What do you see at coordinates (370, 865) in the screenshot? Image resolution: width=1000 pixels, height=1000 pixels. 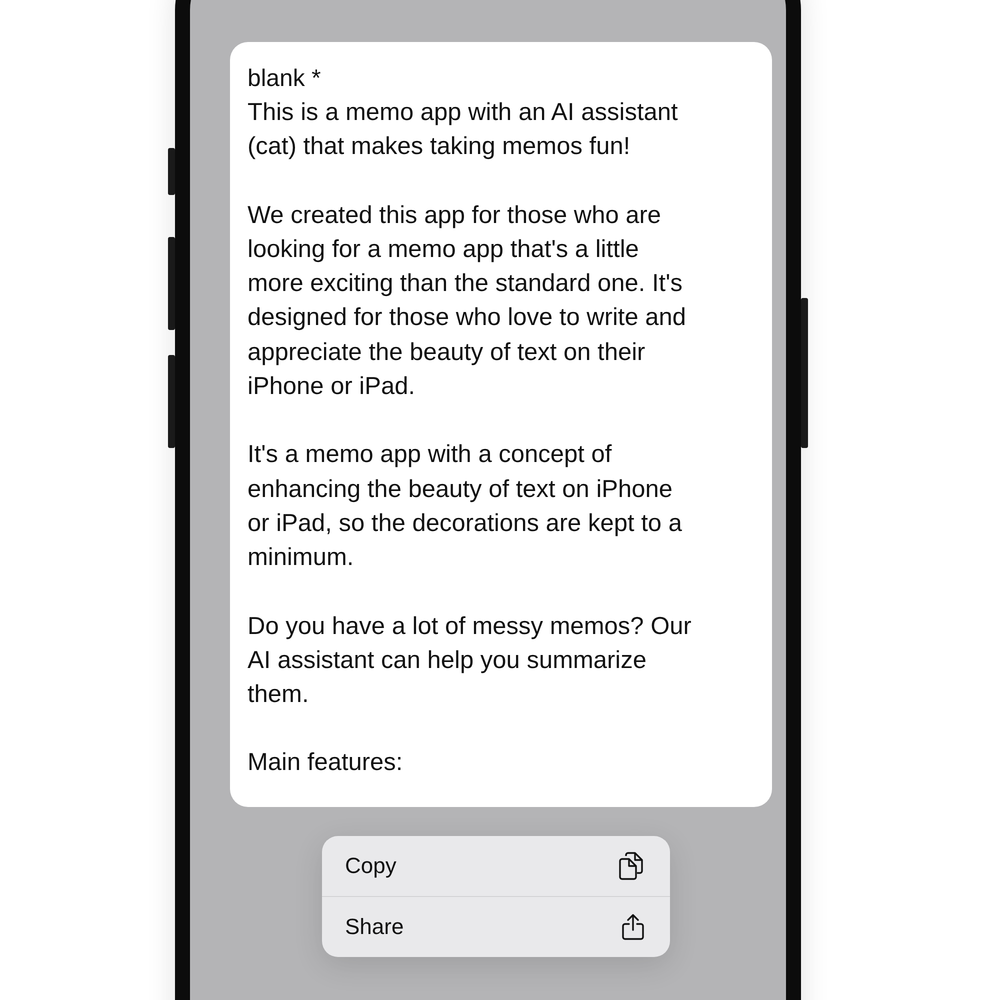 I see `menu-item-label: Copy` at bounding box center [370, 865].